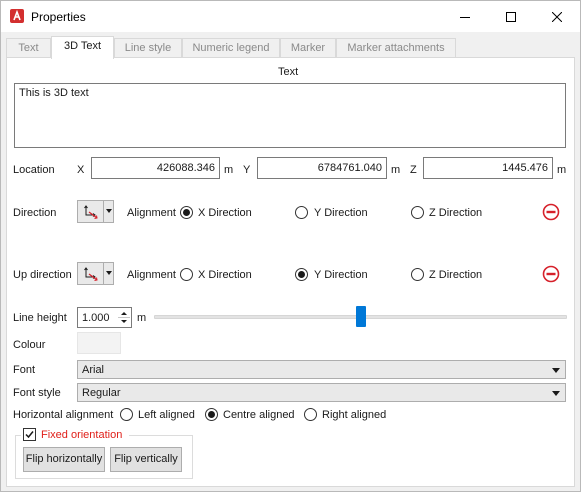  I want to click on close-icon, so click(557, 16).